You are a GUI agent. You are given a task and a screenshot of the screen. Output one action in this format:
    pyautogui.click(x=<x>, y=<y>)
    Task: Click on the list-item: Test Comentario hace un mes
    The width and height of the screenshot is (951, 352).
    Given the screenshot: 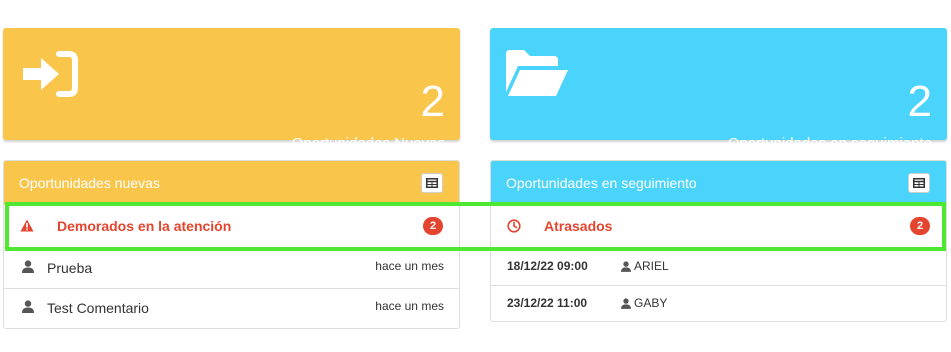 What is the action you would take?
    pyautogui.click(x=231, y=308)
    